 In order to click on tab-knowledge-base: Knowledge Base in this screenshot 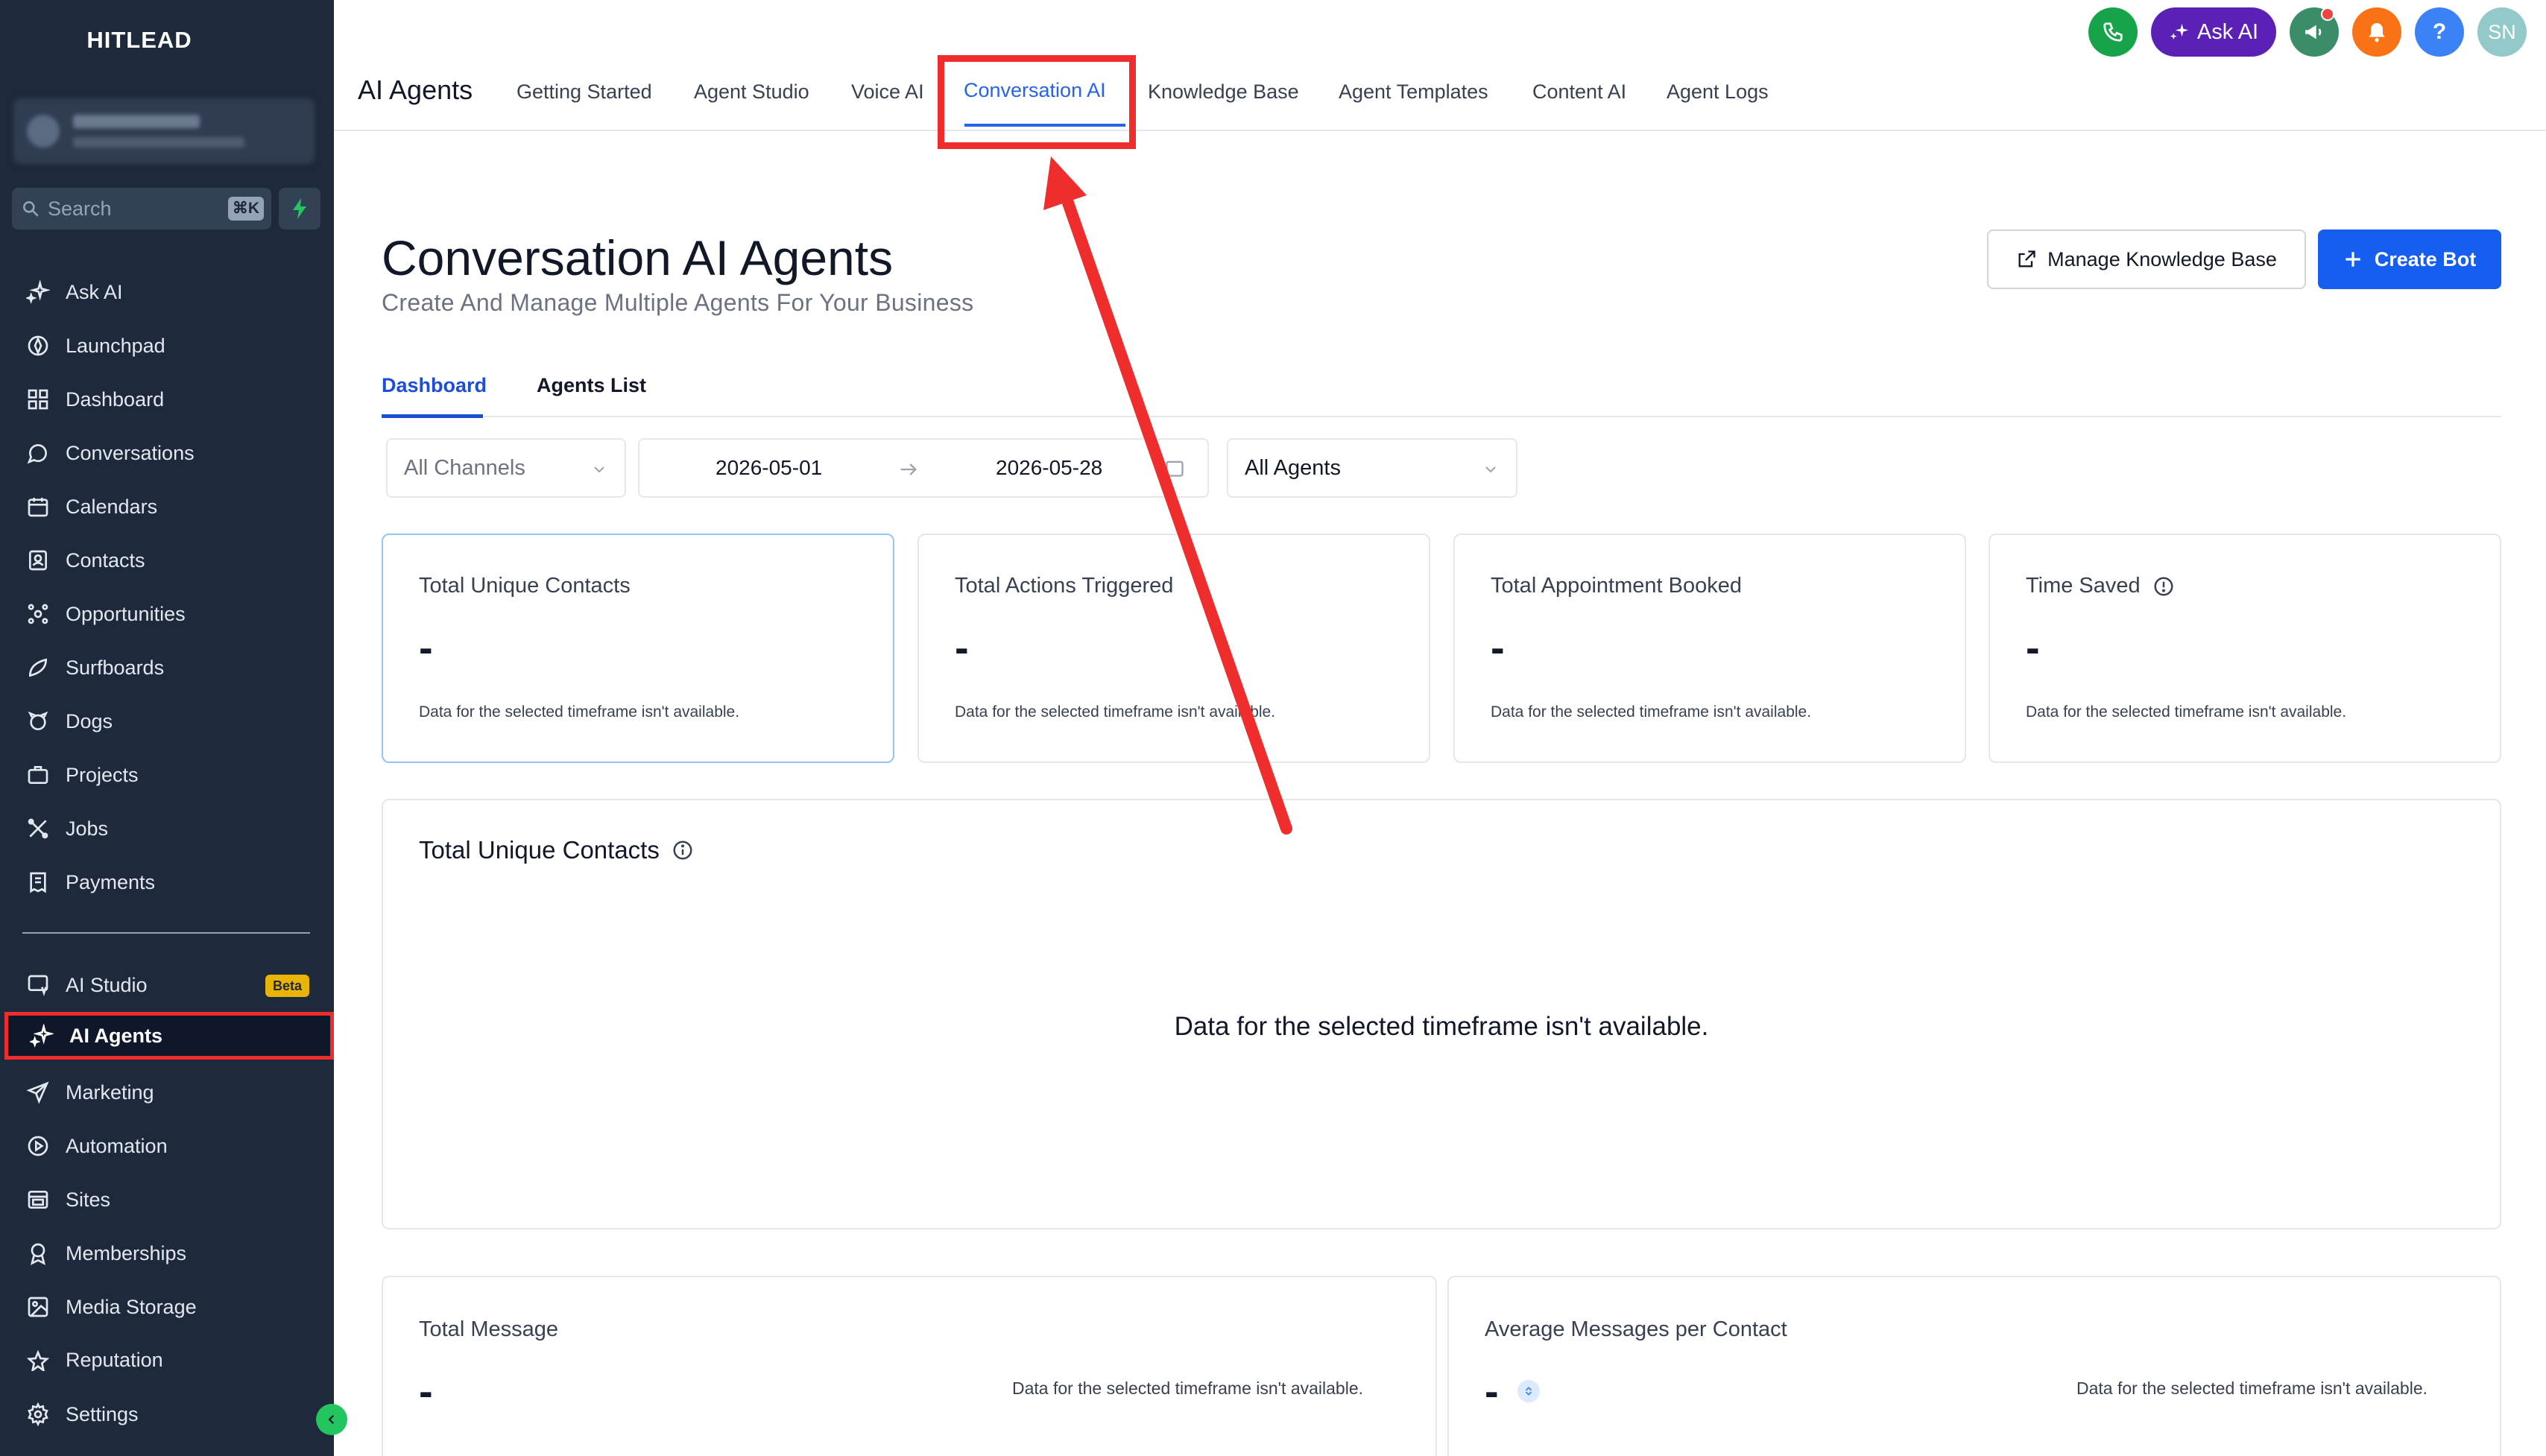, I will do `click(1223, 92)`.